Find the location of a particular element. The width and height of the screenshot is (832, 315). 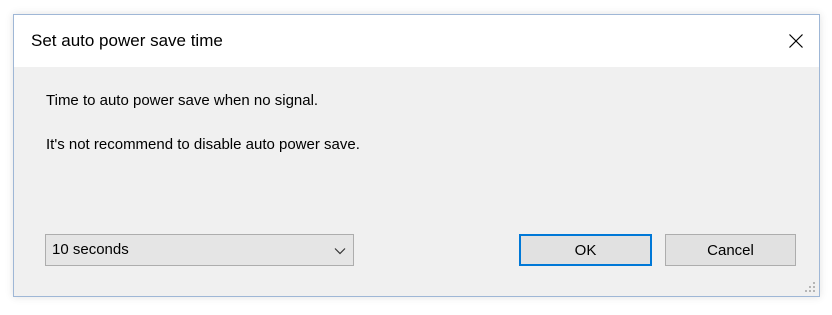

resize-grip-icon is located at coordinates (810, 287).